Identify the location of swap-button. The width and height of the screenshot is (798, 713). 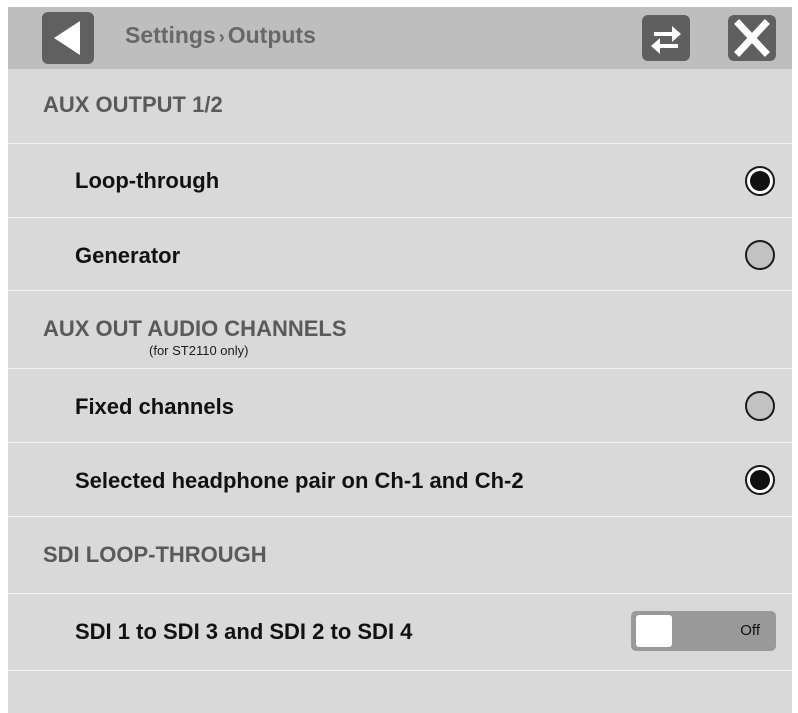
(666, 38).